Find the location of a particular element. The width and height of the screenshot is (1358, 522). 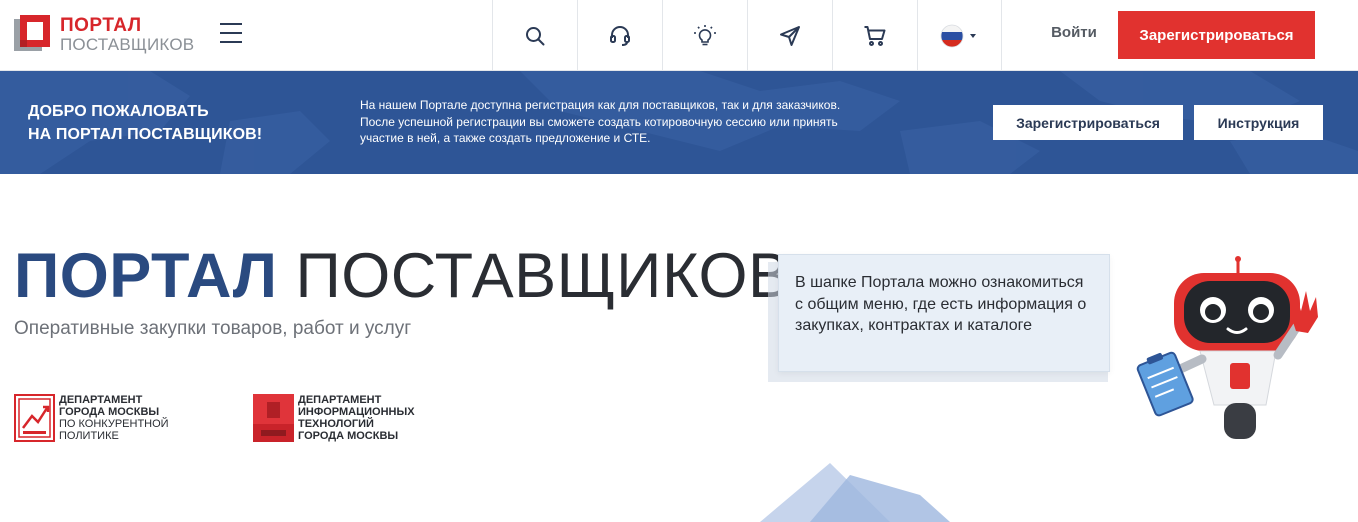

paper-plane-icon is located at coordinates (790, 35).